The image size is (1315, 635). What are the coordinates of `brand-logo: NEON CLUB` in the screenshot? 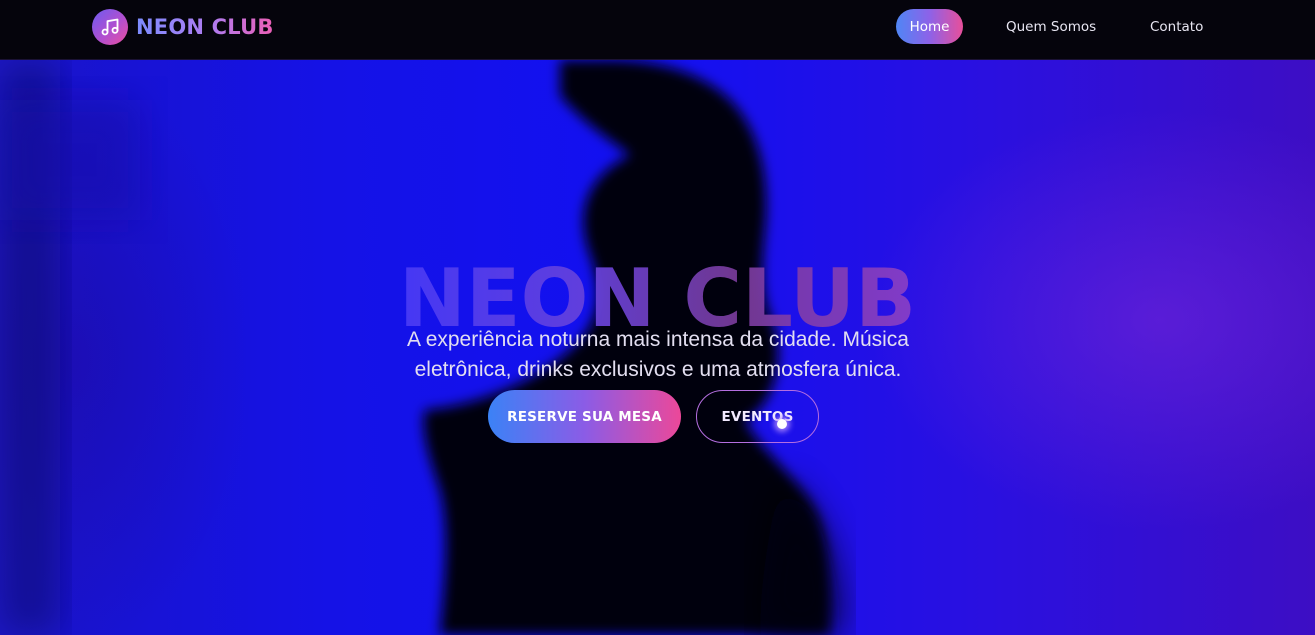 It's located at (183, 27).